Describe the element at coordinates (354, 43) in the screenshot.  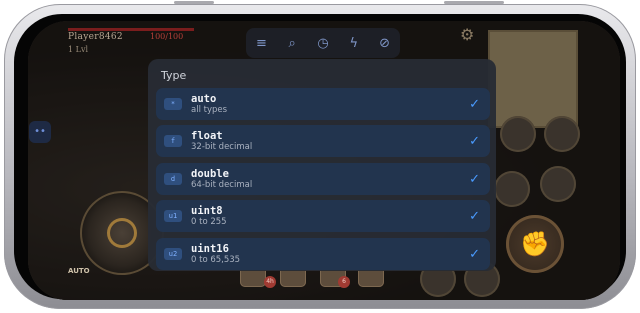
I see `bolt-icon: ϟ` at that location.